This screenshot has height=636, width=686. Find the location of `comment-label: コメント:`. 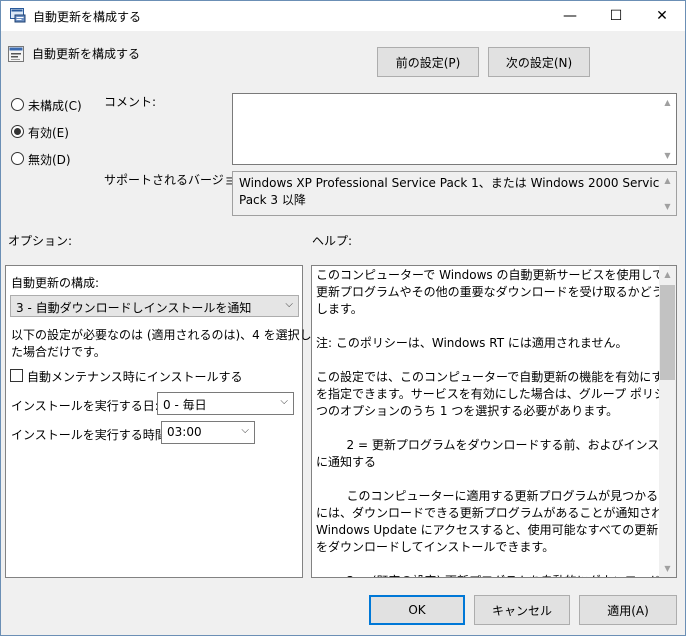

comment-label: コメント: is located at coordinates (130, 102).